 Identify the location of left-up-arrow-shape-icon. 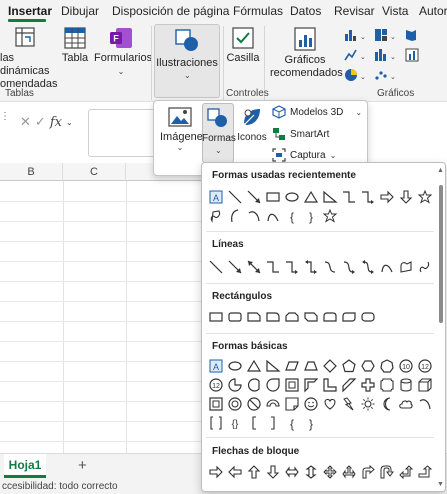
(405, 471).